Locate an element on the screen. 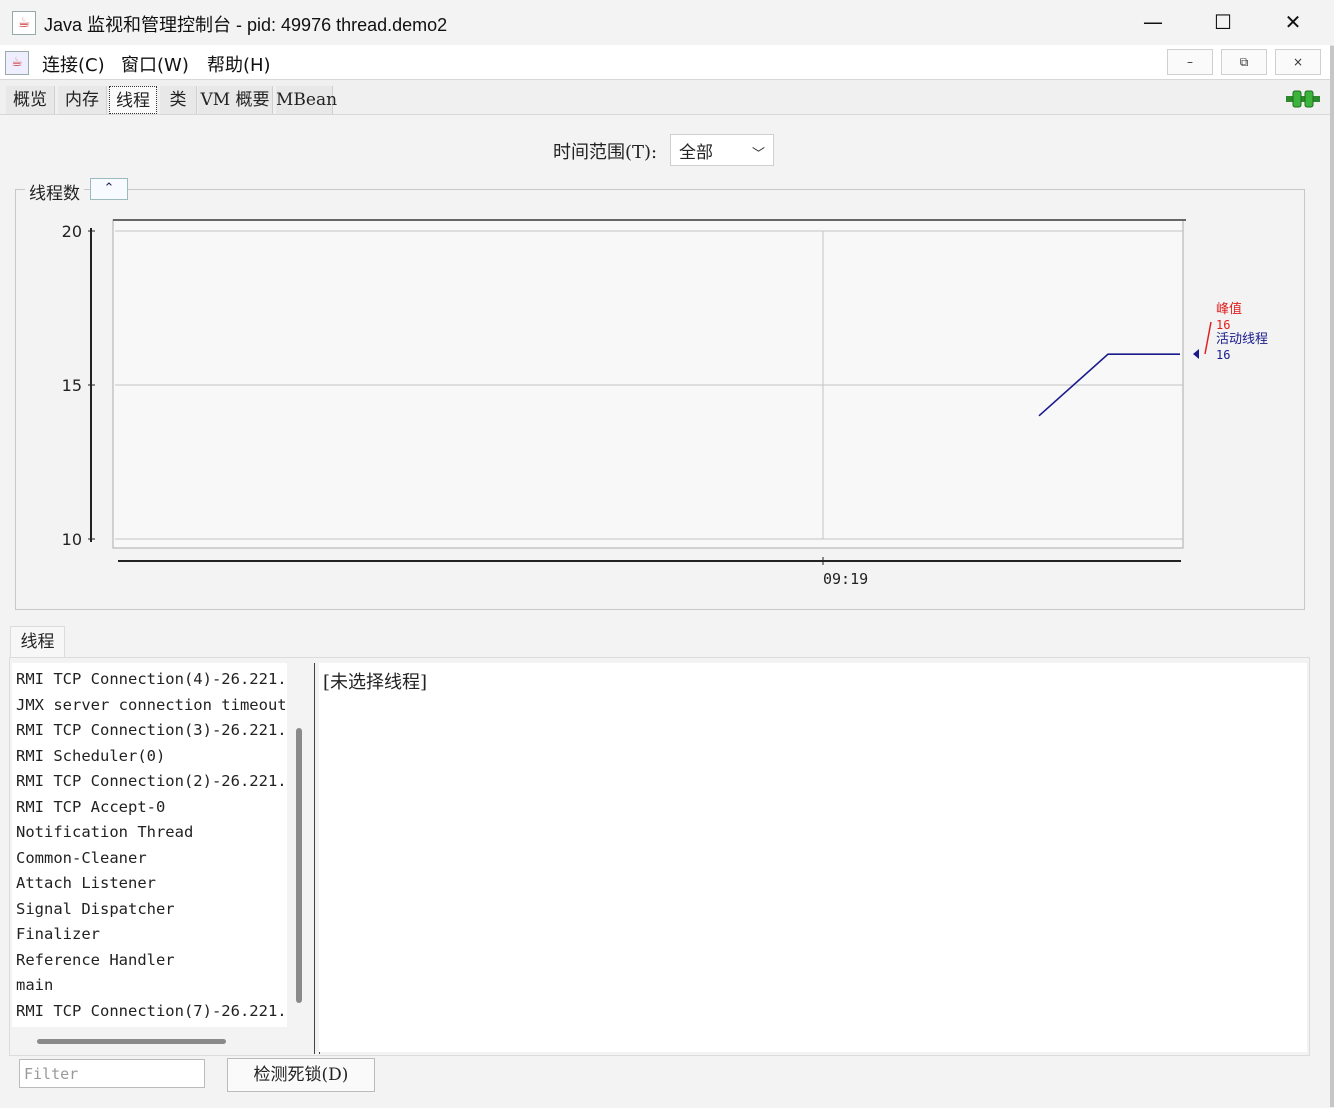  thread-list-item: RMI TCP Connection(2)-26.221.1 is located at coordinates (151, 781).